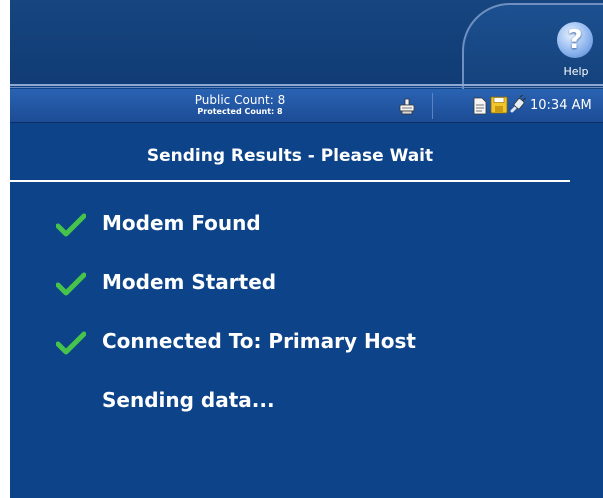 The height and width of the screenshot is (498, 603). Describe the element at coordinates (290, 181) in the screenshot. I see `heading-divider` at that location.